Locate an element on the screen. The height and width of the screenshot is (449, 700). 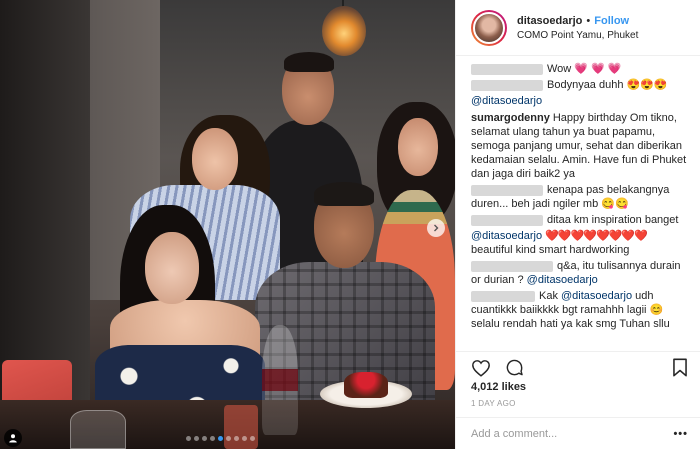
comment: ditaa km inspiration banget is located at coordinates (579, 220).